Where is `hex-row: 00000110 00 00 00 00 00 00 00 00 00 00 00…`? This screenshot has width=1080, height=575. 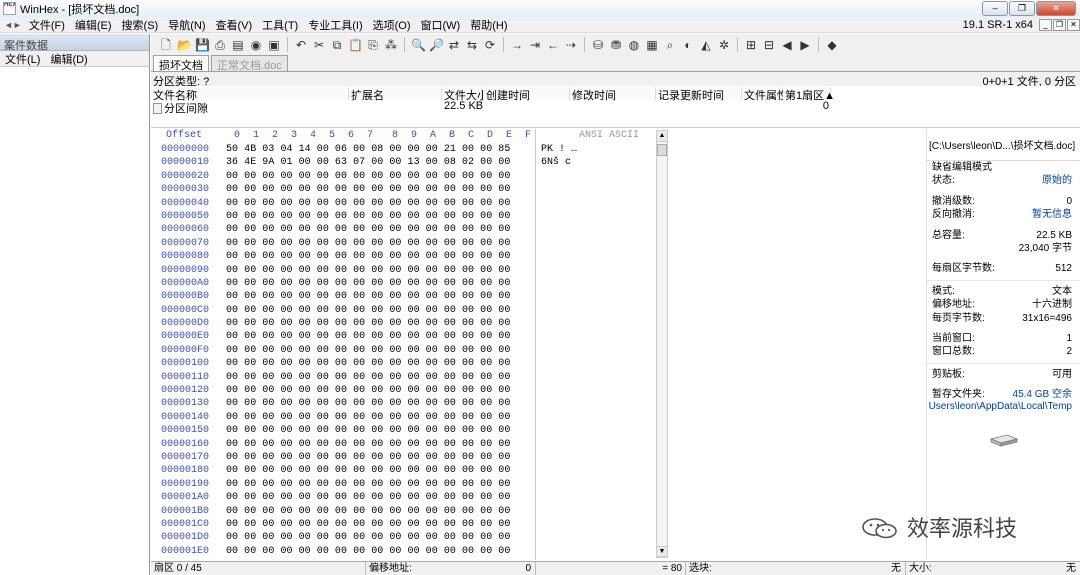
hex-row: 00000110 00 00 00 00 00 00 00 00 00 00 00… is located at coordinates (410, 377).